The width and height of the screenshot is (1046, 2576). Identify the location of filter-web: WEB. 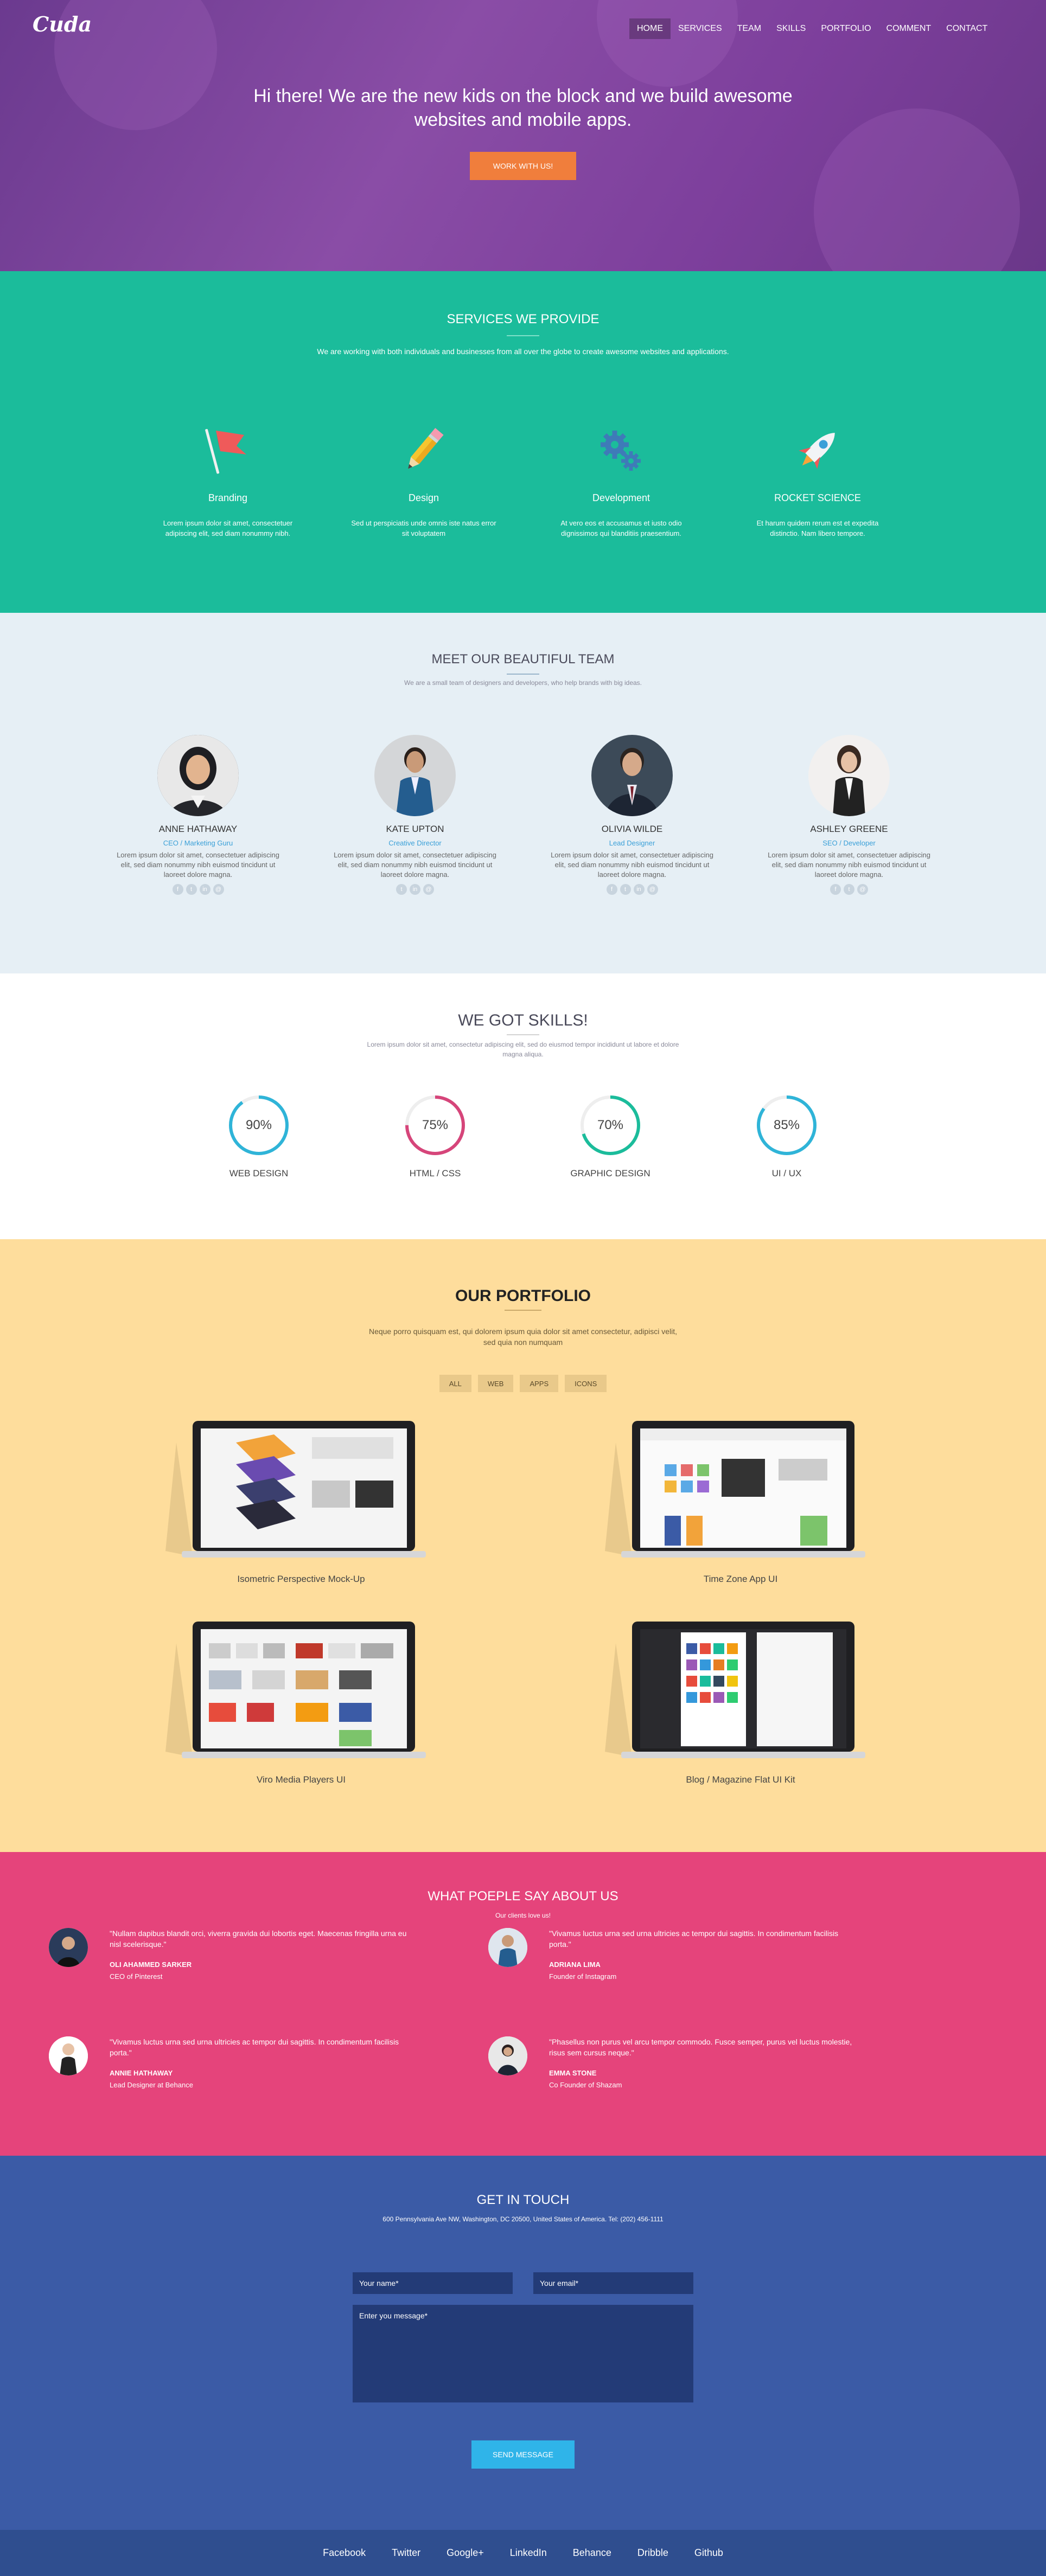
(495, 1383).